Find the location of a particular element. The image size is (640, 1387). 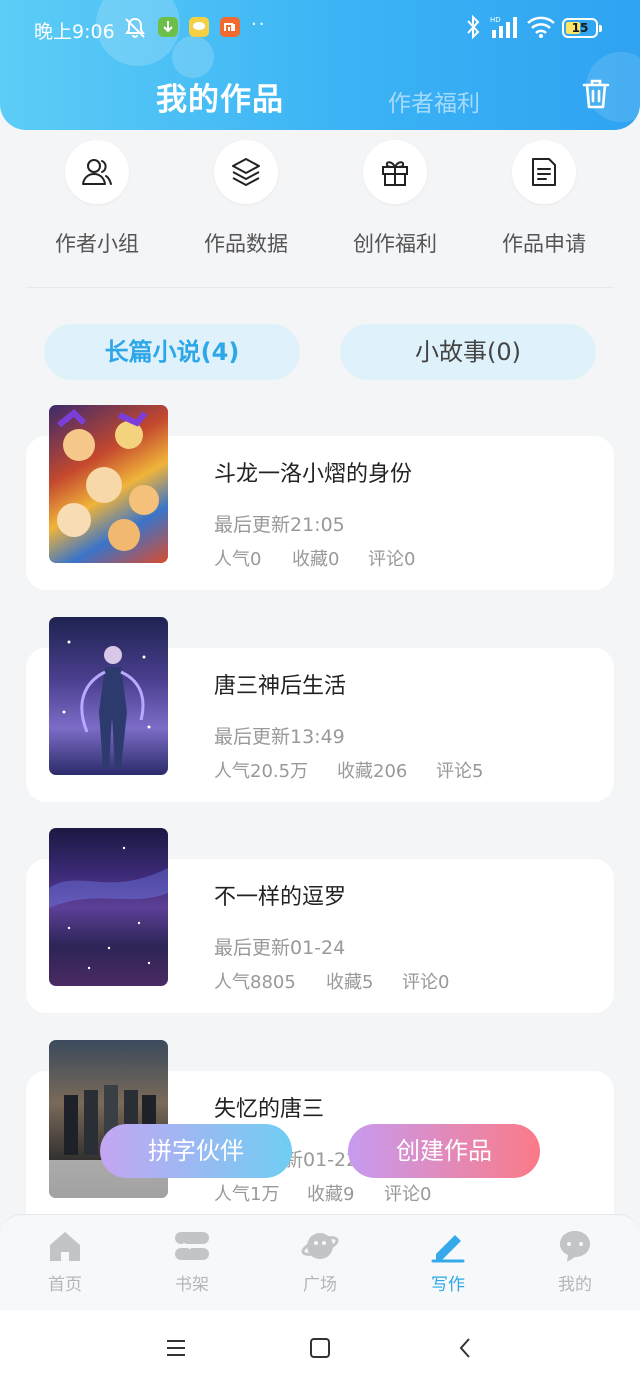

home-square-icon is located at coordinates (320, 1348).